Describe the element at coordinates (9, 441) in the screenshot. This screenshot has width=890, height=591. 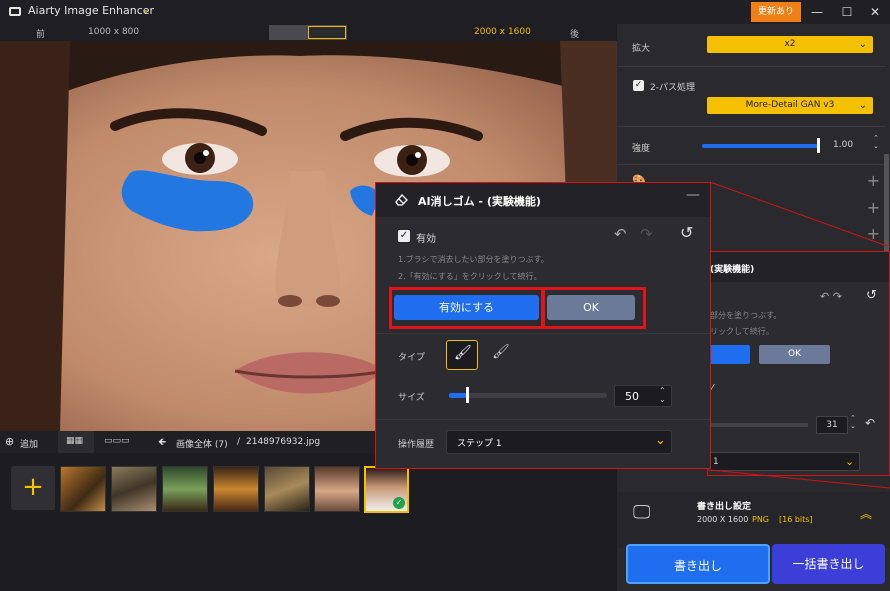
I see `add-circle-icon: ⊕` at that location.